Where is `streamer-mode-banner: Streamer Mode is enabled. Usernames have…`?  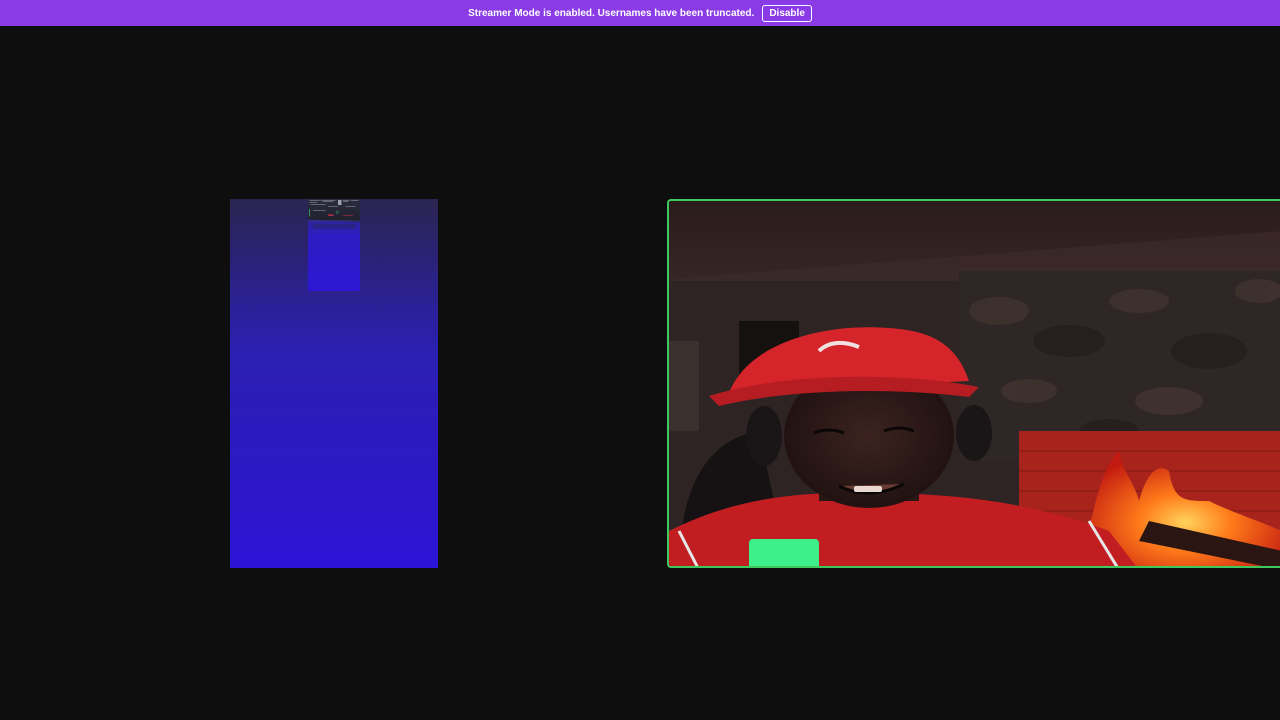 streamer-mode-banner: Streamer Mode is enabled. Usernames have… is located at coordinates (640, 13).